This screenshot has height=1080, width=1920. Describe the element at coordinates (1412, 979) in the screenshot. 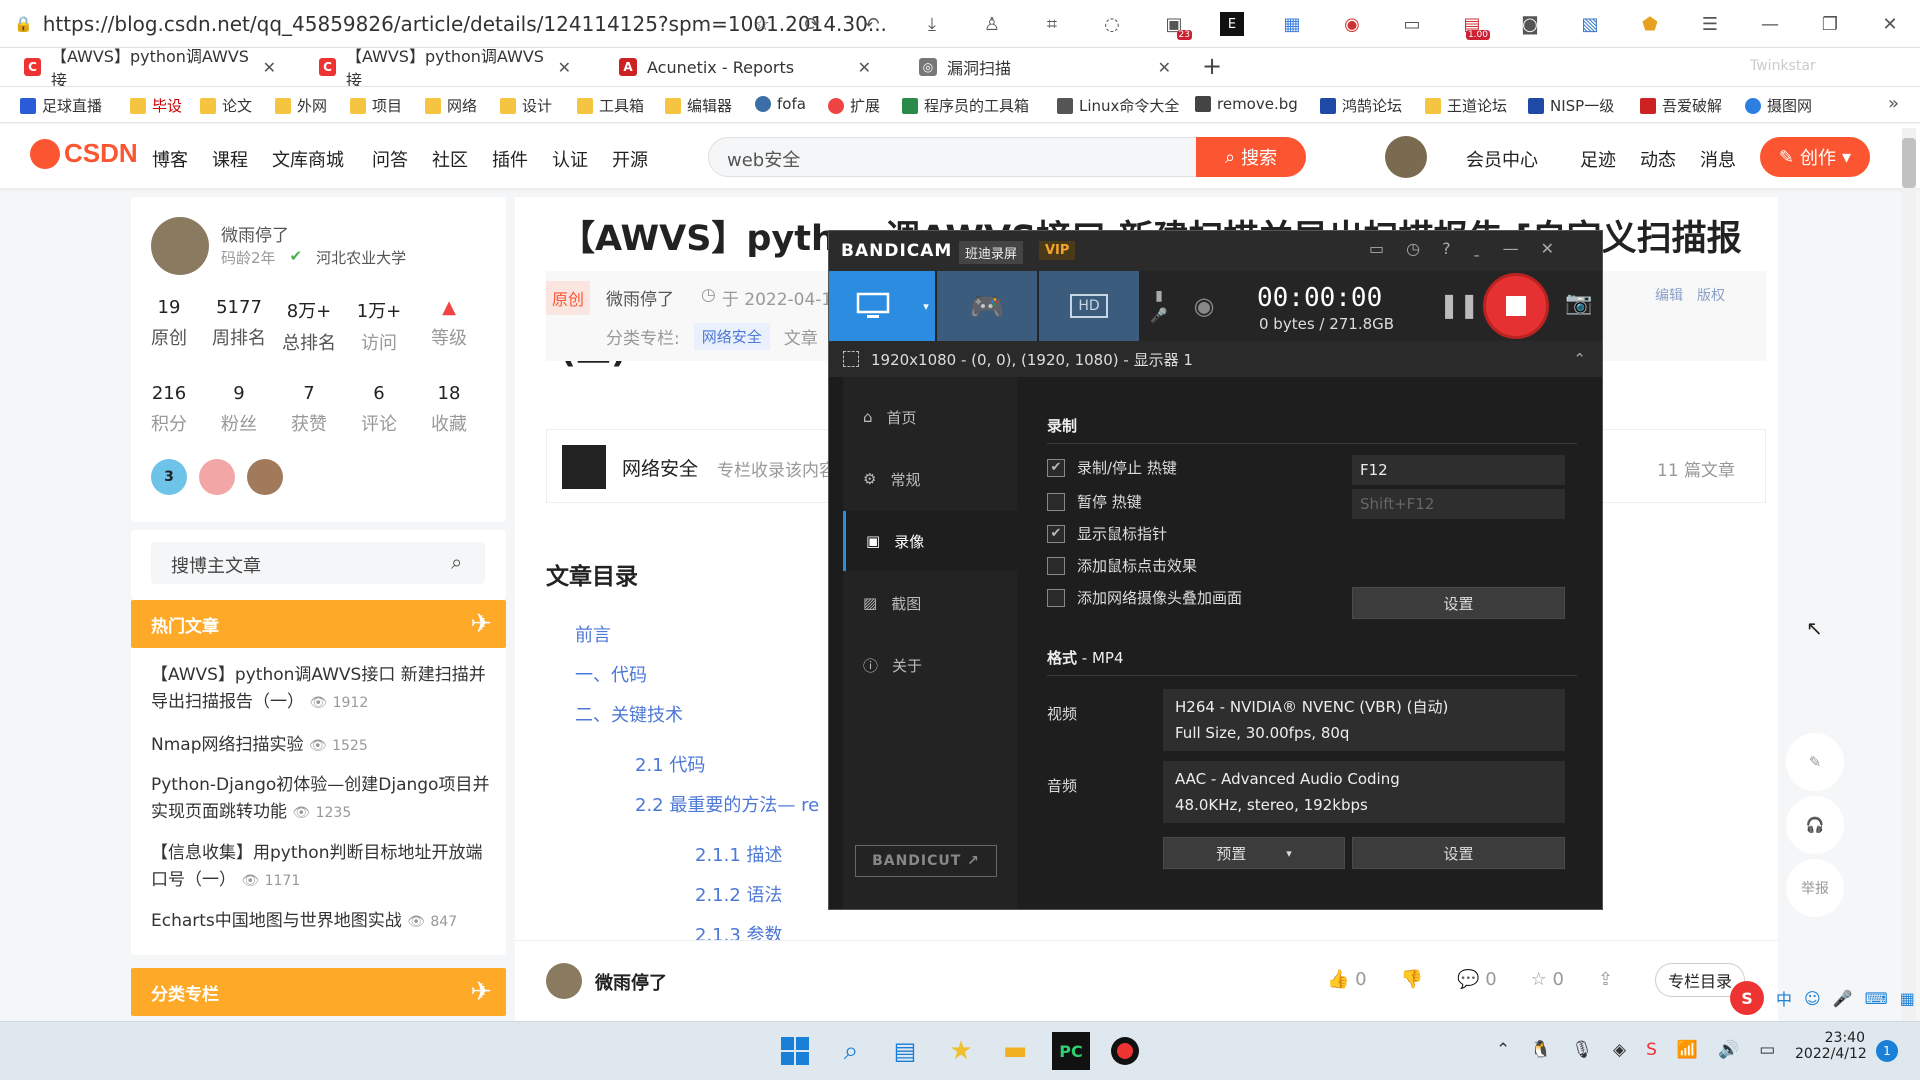

I see `dislike-icon: 👎` at that location.